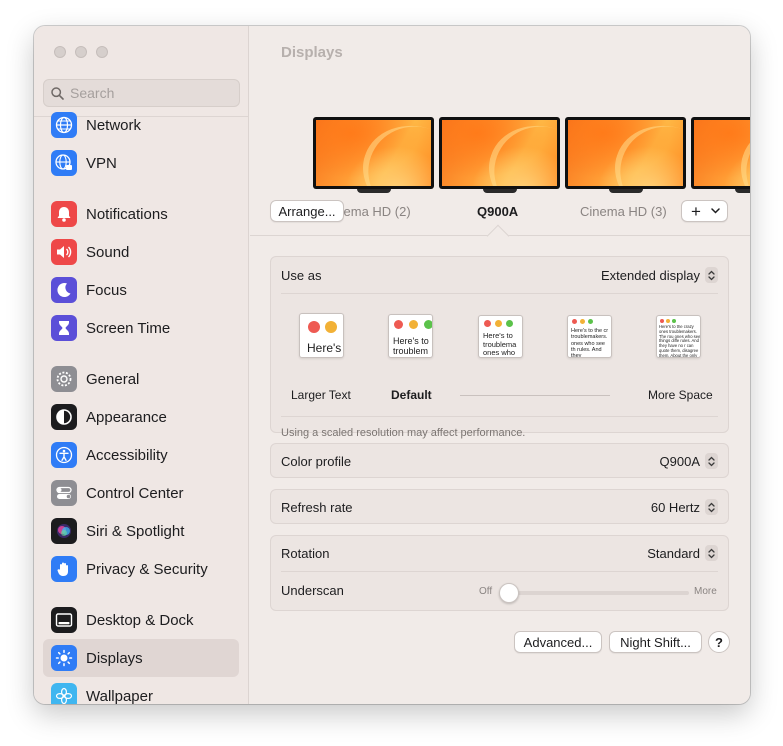 The height and width of the screenshot is (746, 783). I want to click on display-thumbnail-partial, so click(720, 155).